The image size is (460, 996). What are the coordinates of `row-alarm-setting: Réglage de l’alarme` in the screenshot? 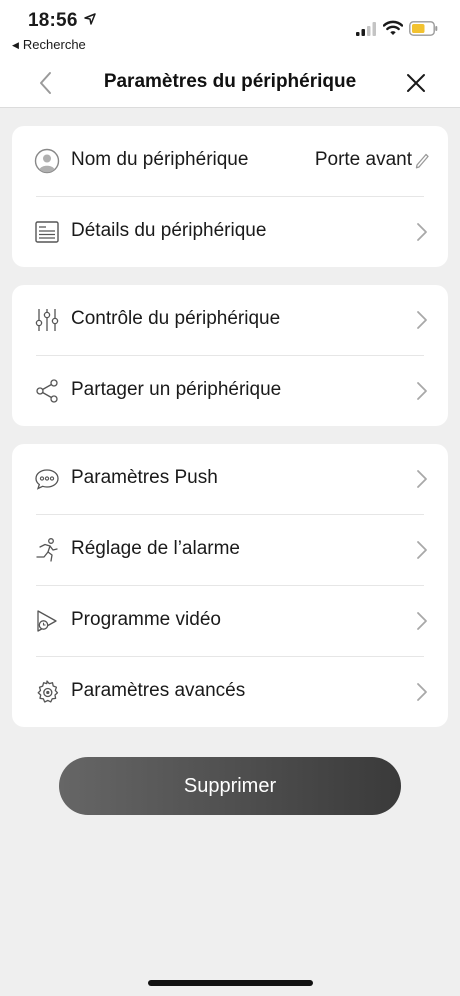 It's located at (230, 550).